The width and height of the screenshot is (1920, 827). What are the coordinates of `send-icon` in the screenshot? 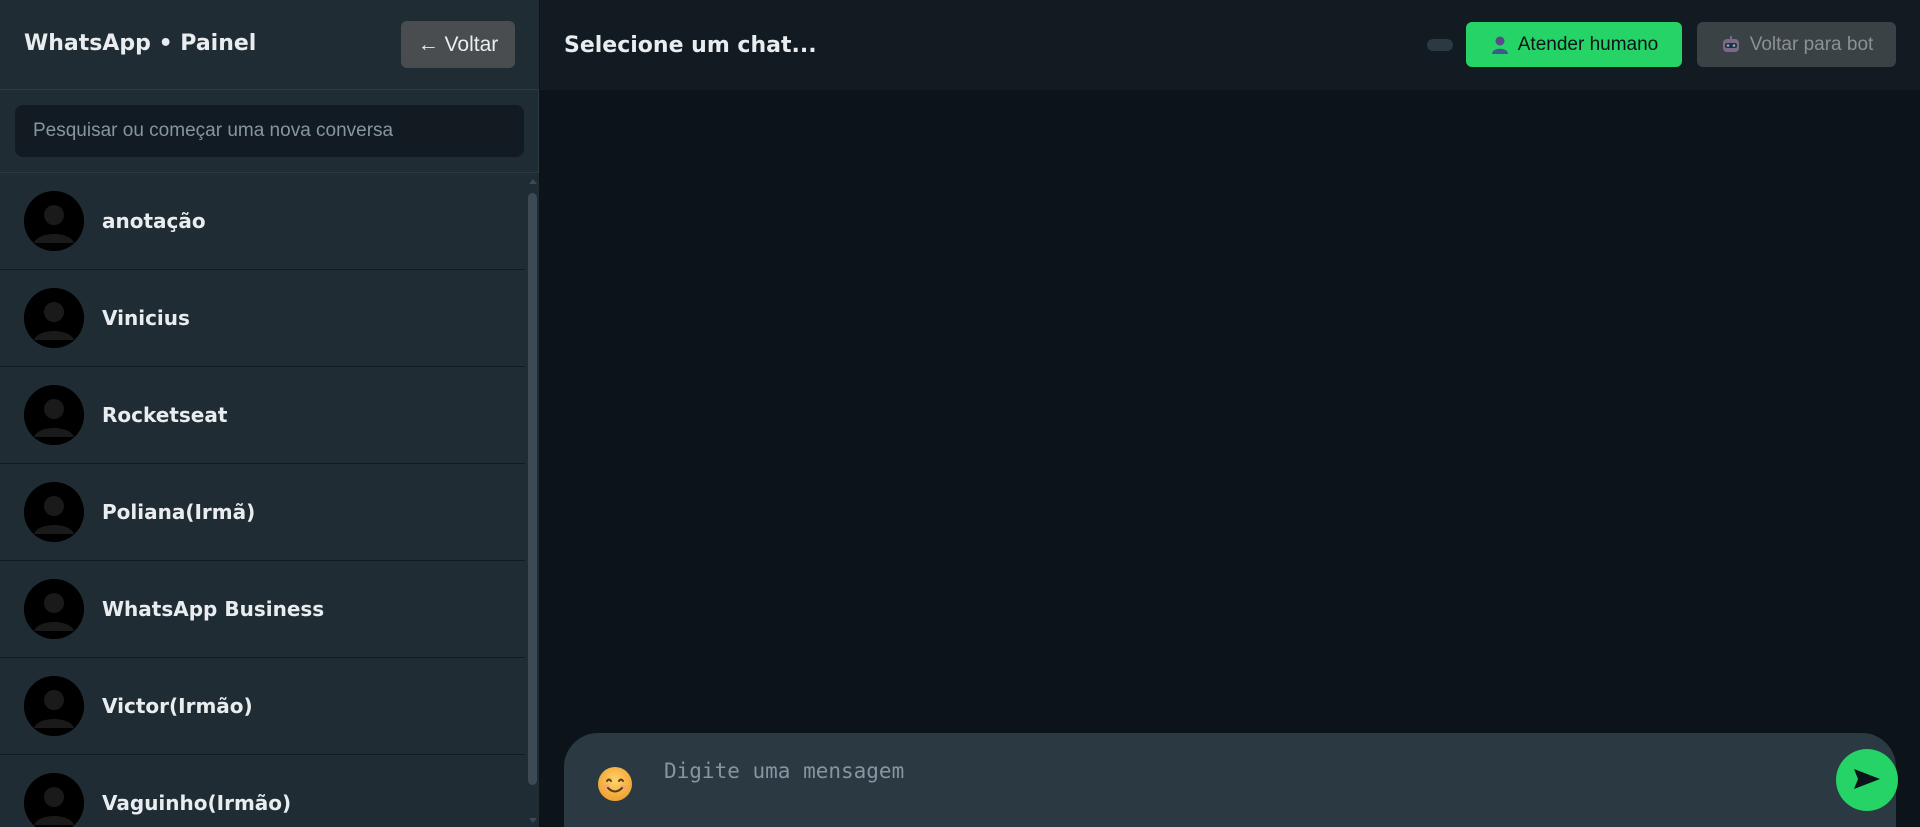 It's located at (1867, 780).